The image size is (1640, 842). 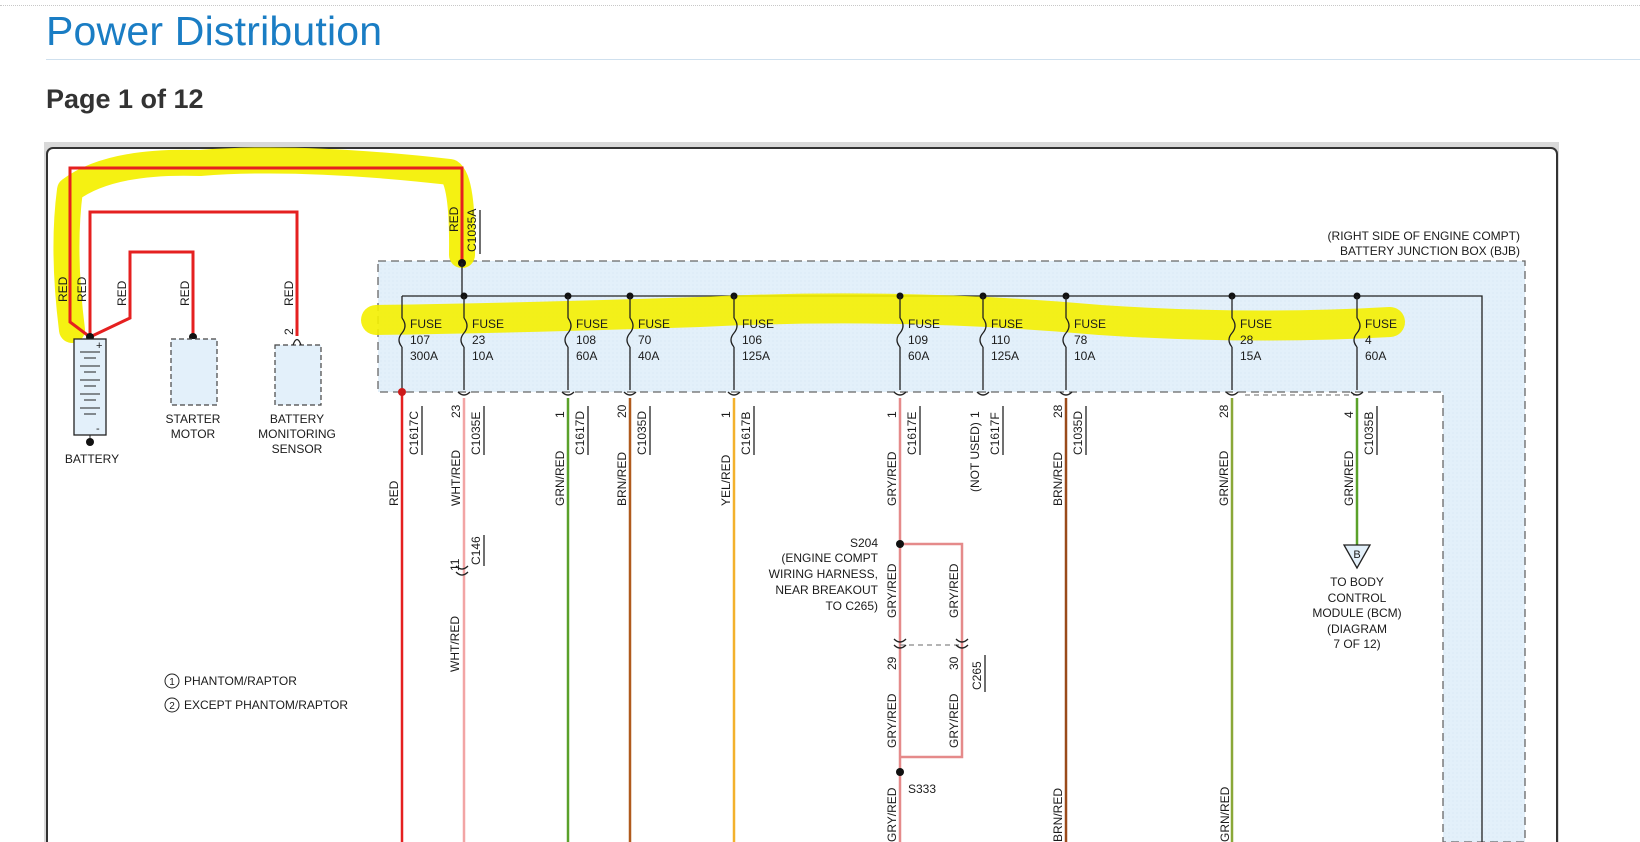 I want to click on c265-pin-right: 30, so click(x=954, y=663).